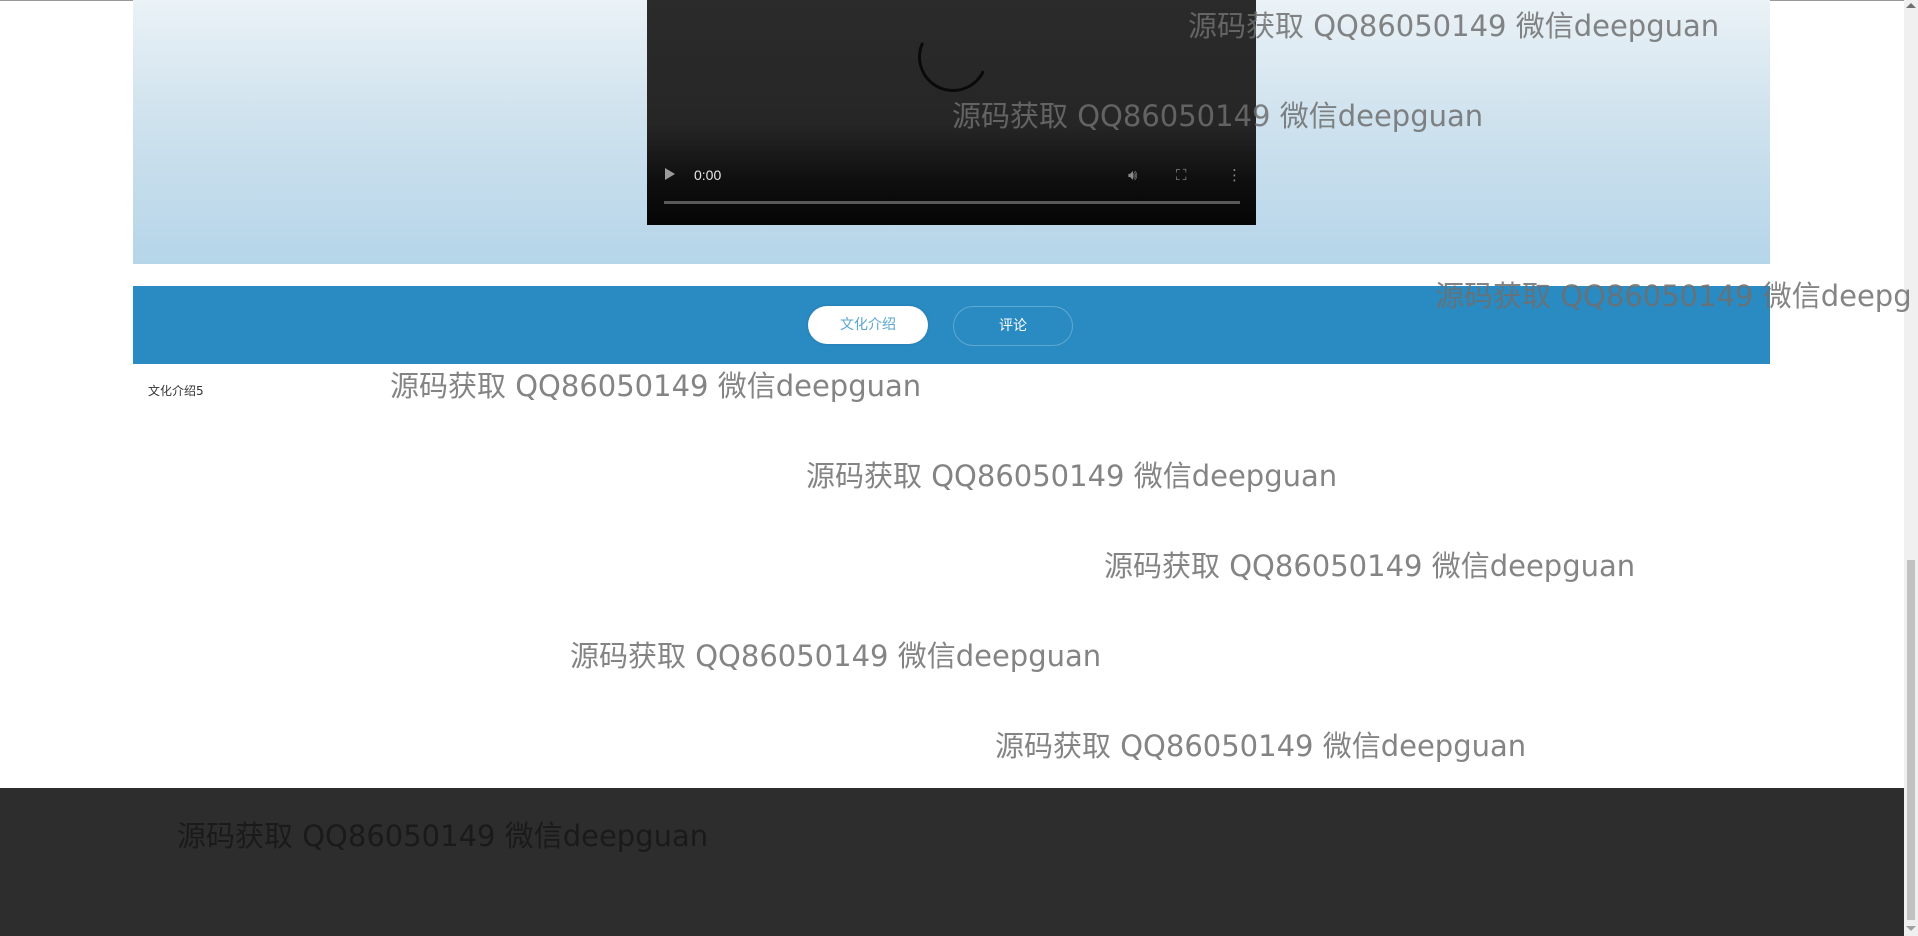 The height and width of the screenshot is (936, 1918). I want to click on tab-culture-intro: 文化介绍, so click(868, 325).